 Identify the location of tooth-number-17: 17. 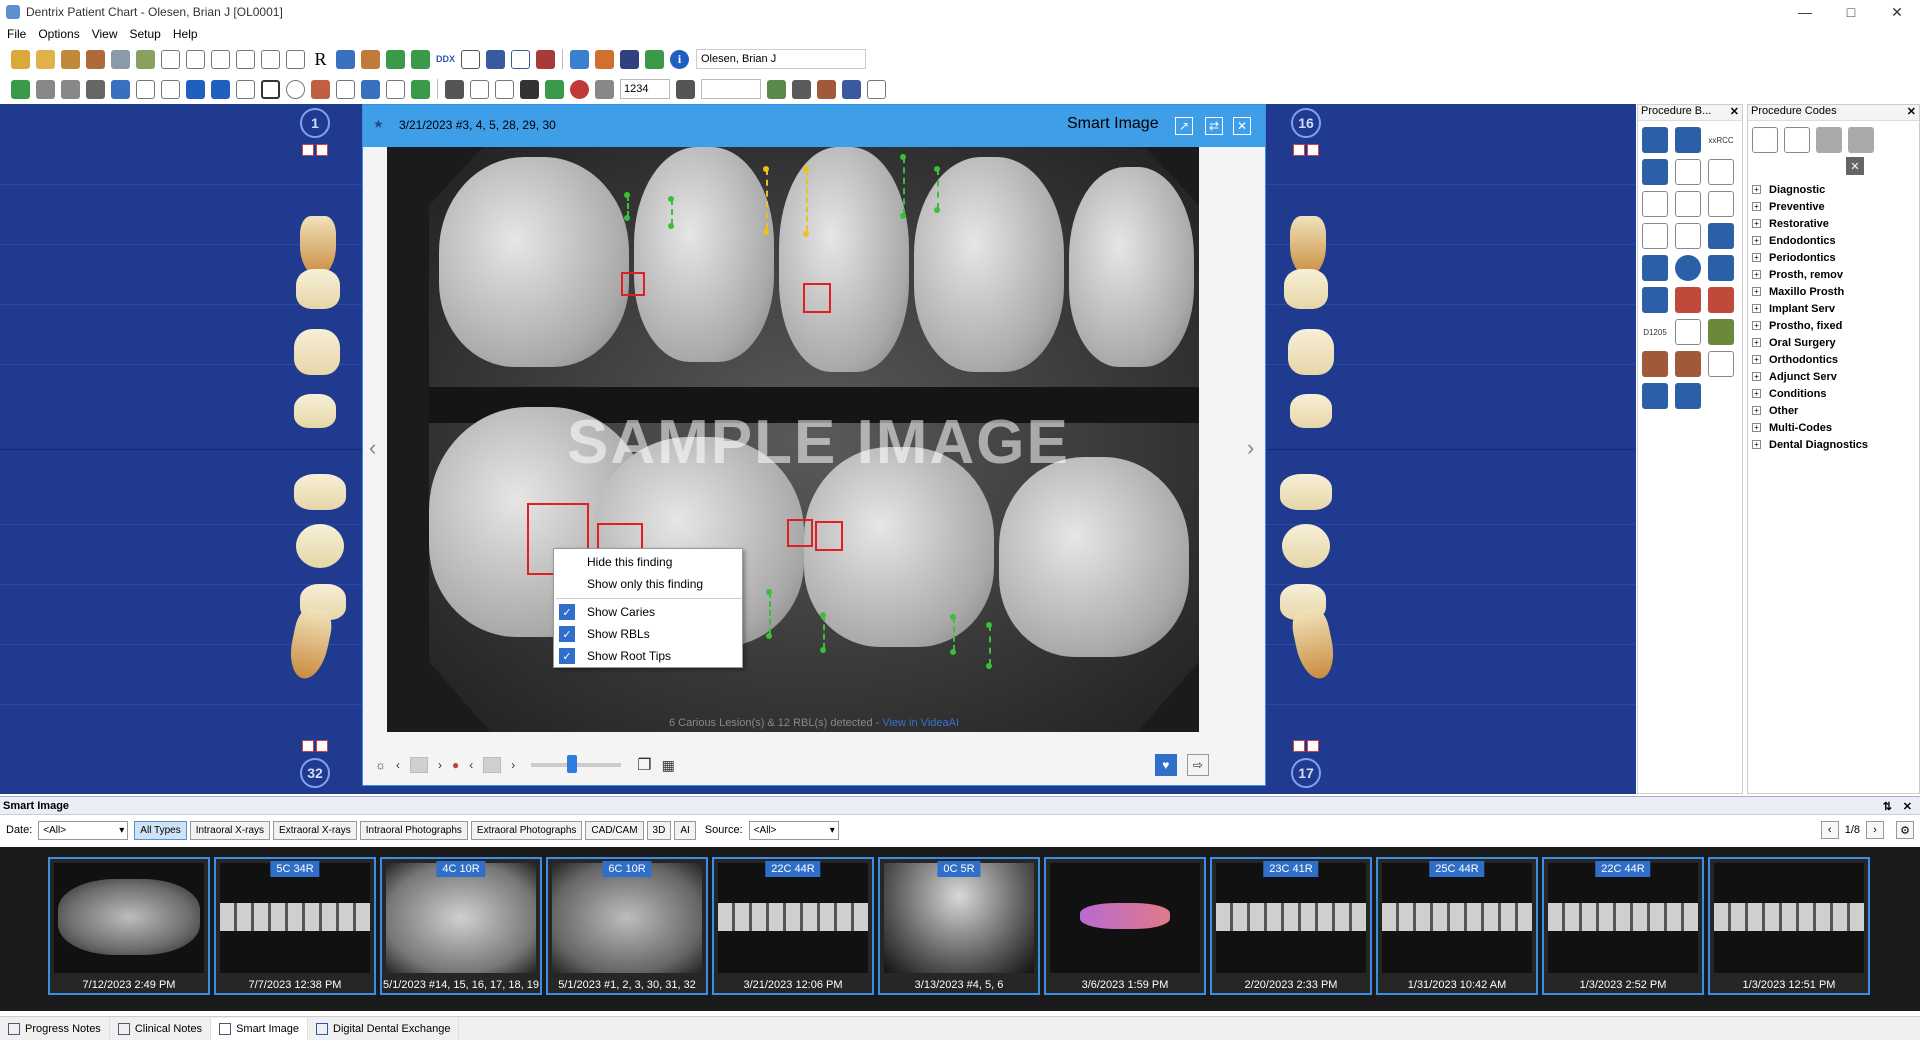
(1306, 773).